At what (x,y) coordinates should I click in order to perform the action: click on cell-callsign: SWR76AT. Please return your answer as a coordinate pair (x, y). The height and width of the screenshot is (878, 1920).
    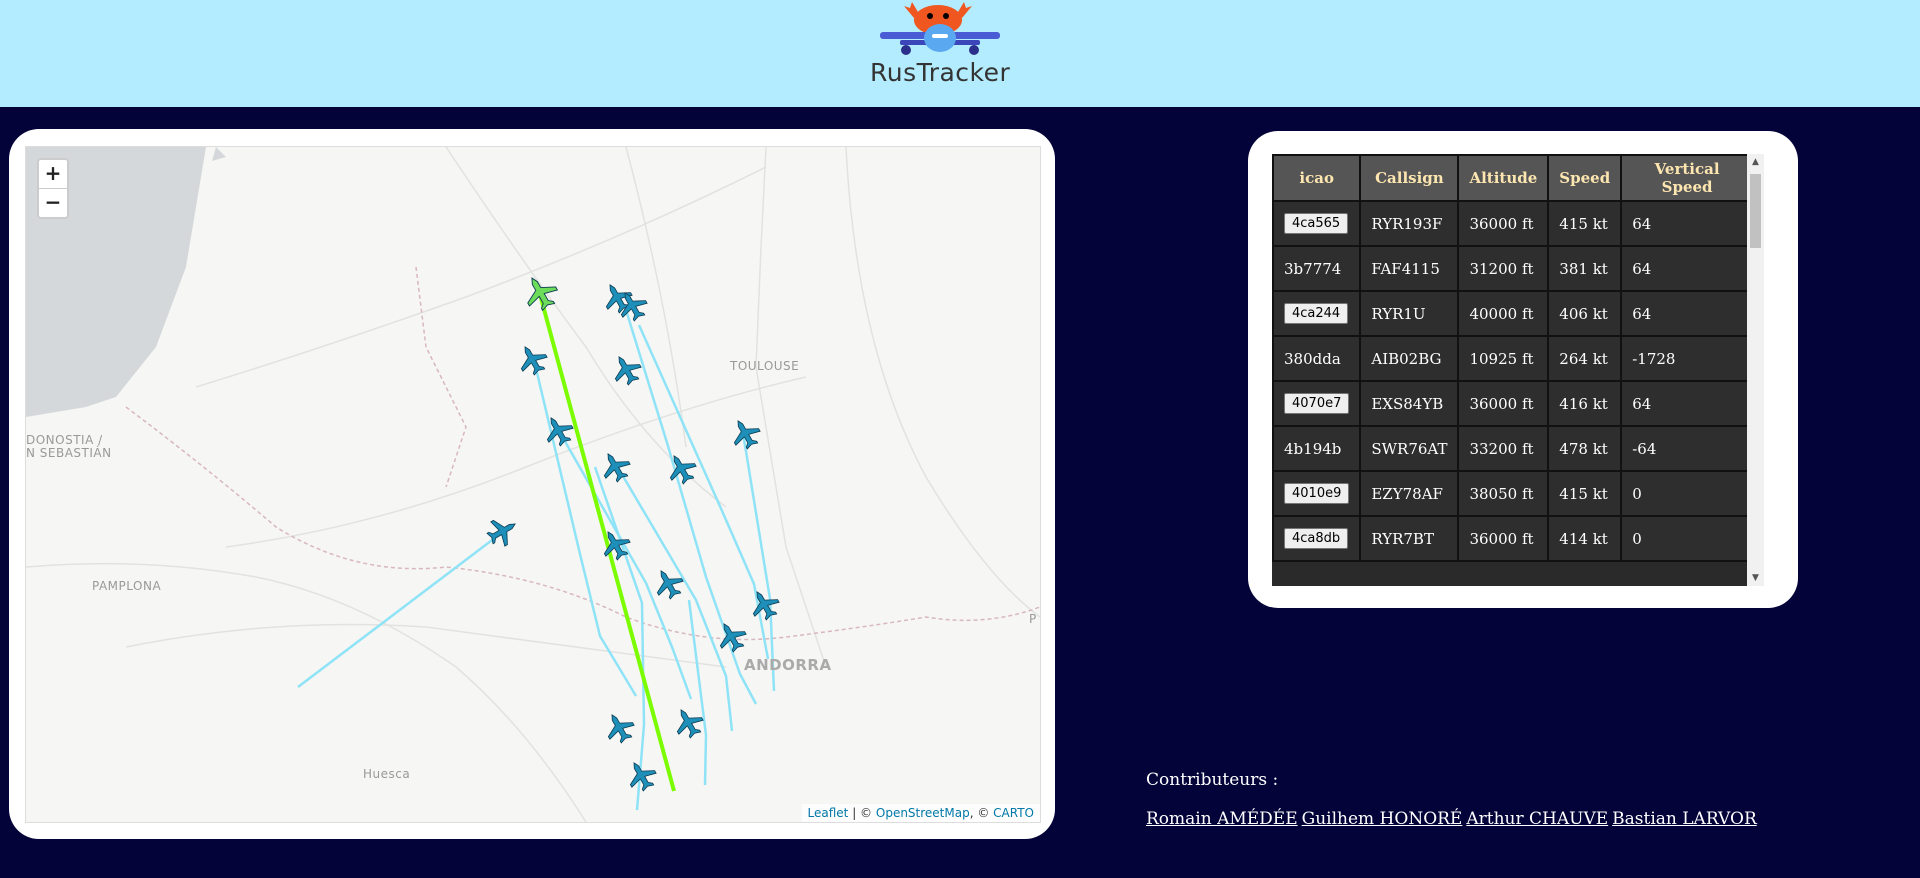
    Looking at the image, I should click on (1409, 448).